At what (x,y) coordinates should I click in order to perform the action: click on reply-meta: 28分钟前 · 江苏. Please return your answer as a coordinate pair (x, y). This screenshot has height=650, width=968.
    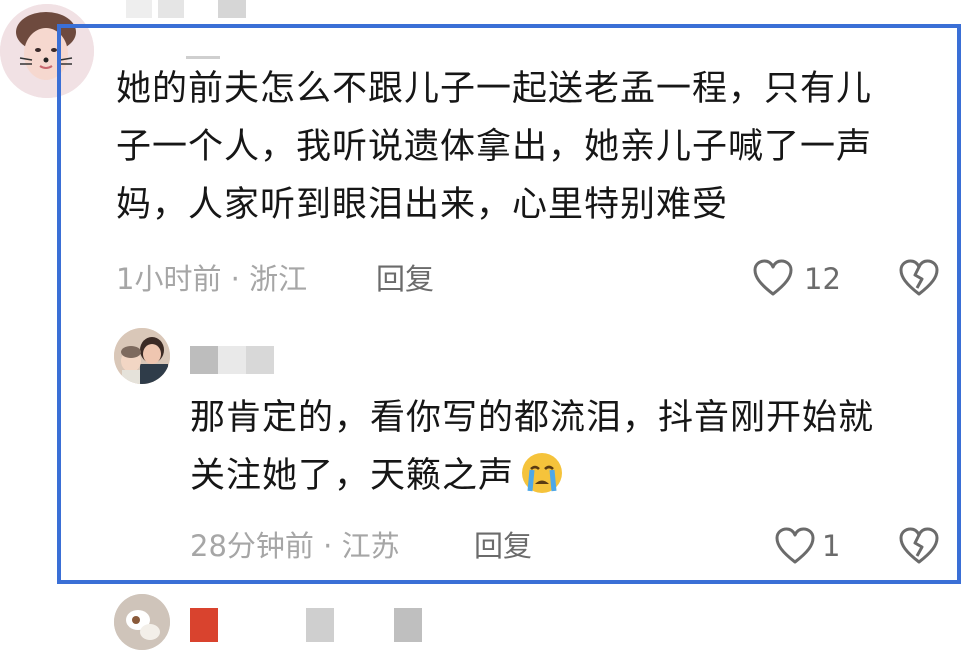
    Looking at the image, I should click on (295, 546).